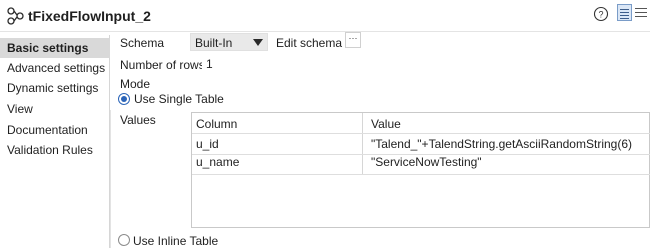 The height and width of the screenshot is (248, 650). Describe the element at coordinates (142, 43) in the screenshot. I see `schema-label: Schema` at that location.